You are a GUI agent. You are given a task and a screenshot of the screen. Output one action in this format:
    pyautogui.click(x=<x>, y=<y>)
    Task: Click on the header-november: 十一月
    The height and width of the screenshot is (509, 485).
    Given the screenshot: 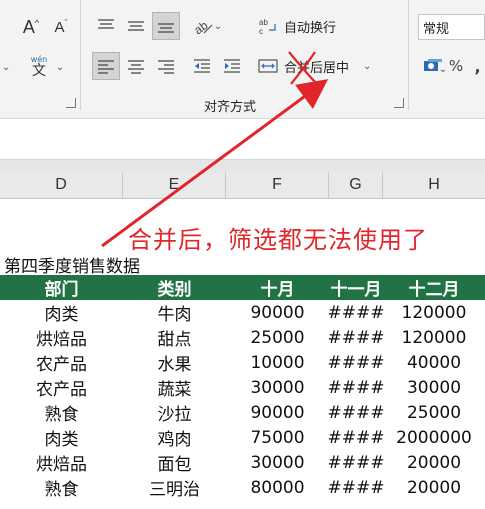 What is the action you would take?
    pyautogui.click(x=356, y=287)
    